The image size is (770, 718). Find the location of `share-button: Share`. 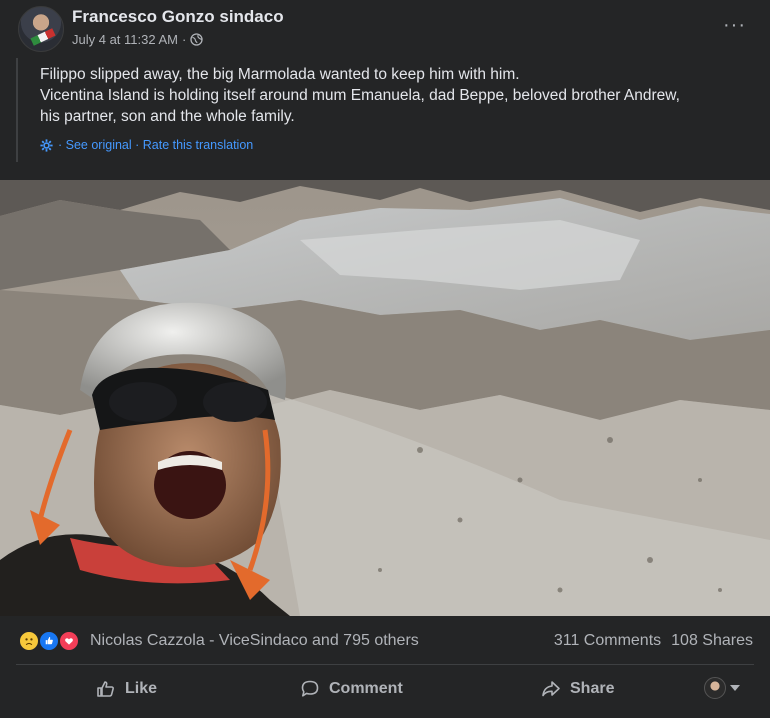

share-button: Share is located at coordinates (577, 689).